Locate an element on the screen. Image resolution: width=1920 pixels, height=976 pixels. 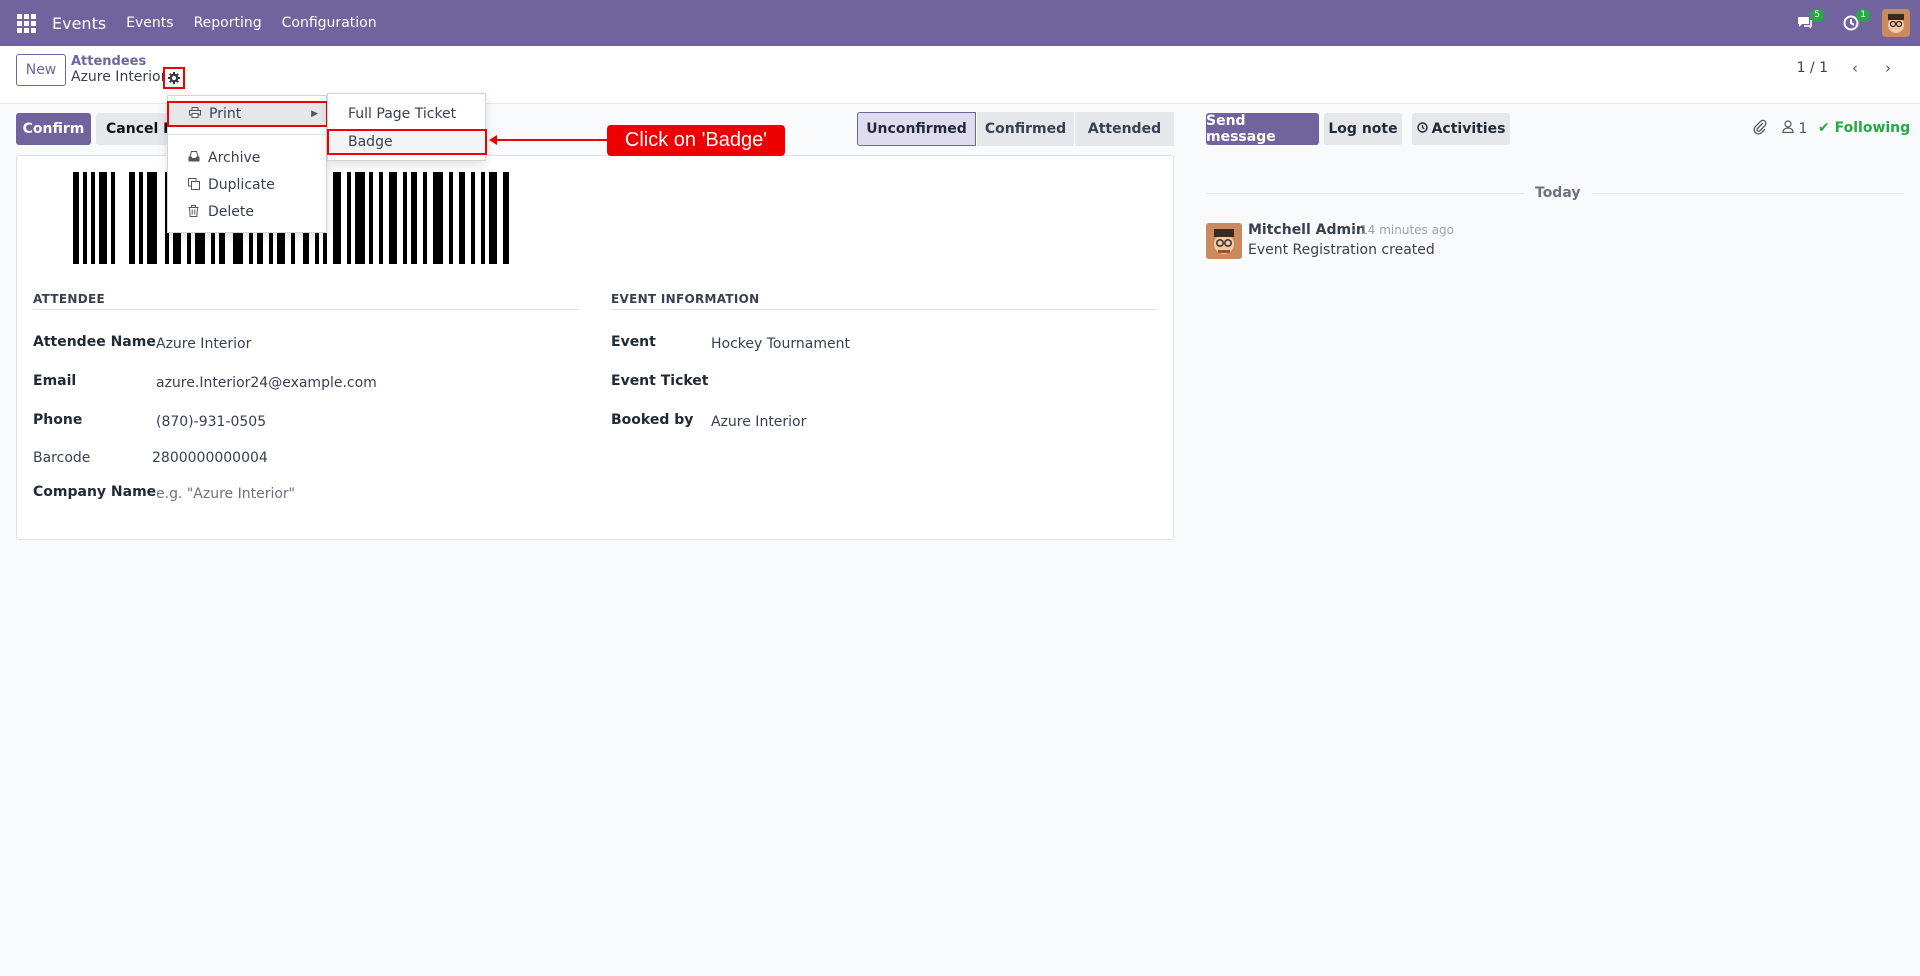
activities-label: Activities is located at coordinates (1468, 129).